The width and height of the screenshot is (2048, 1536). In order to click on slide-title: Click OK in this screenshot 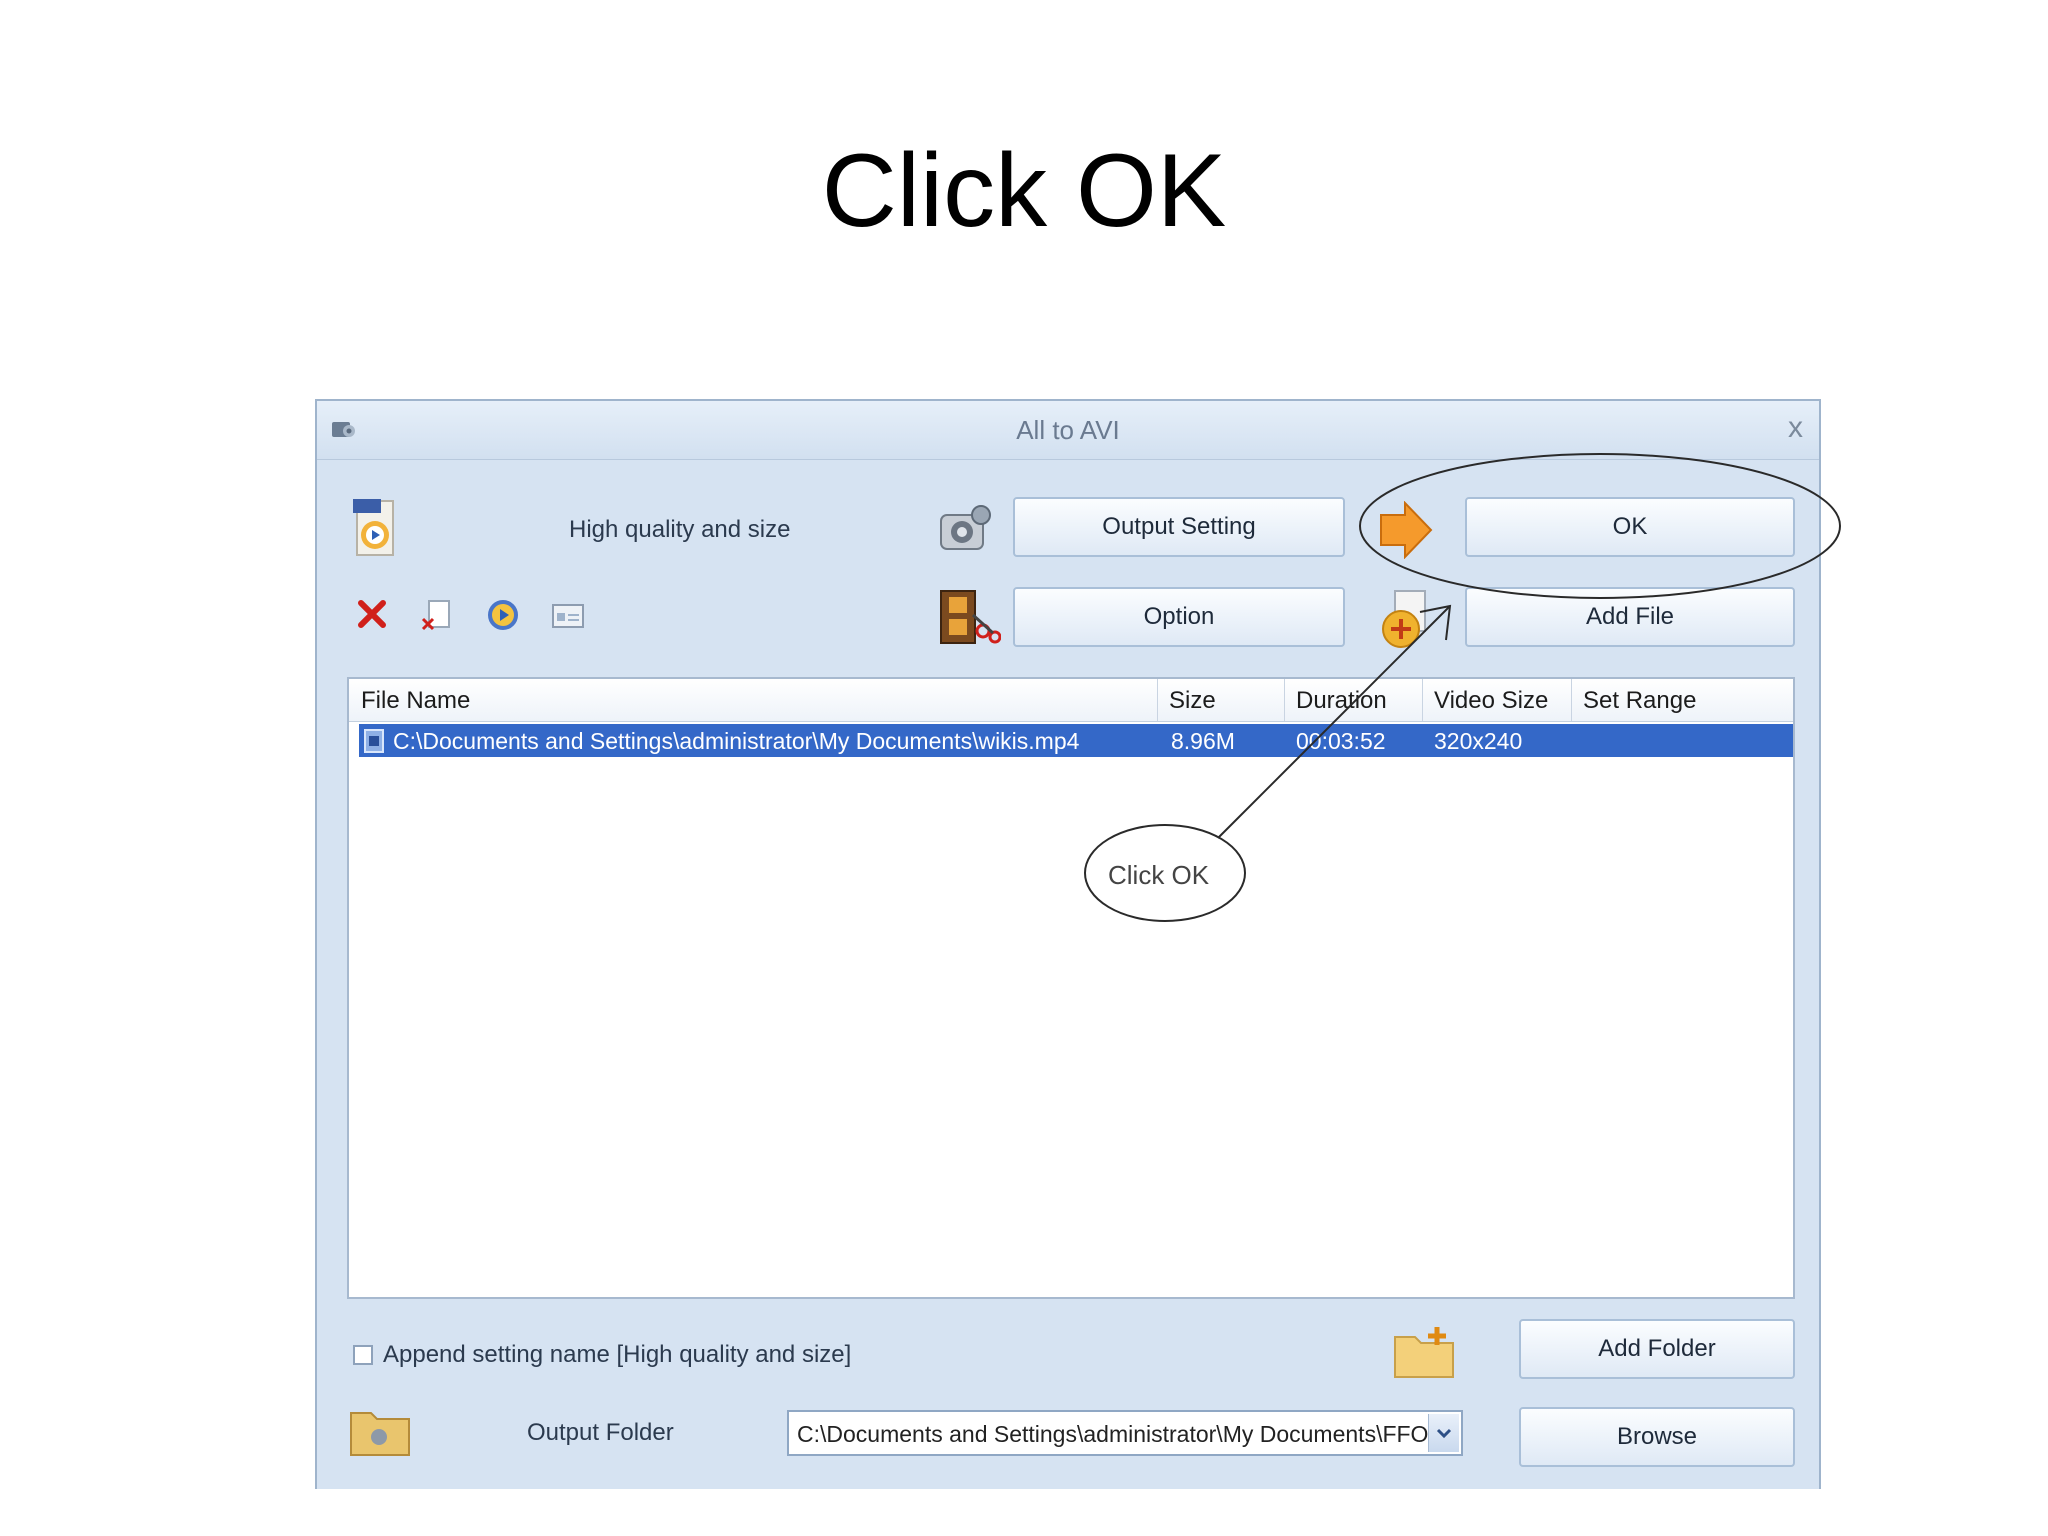, I will do `click(1024, 191)`.